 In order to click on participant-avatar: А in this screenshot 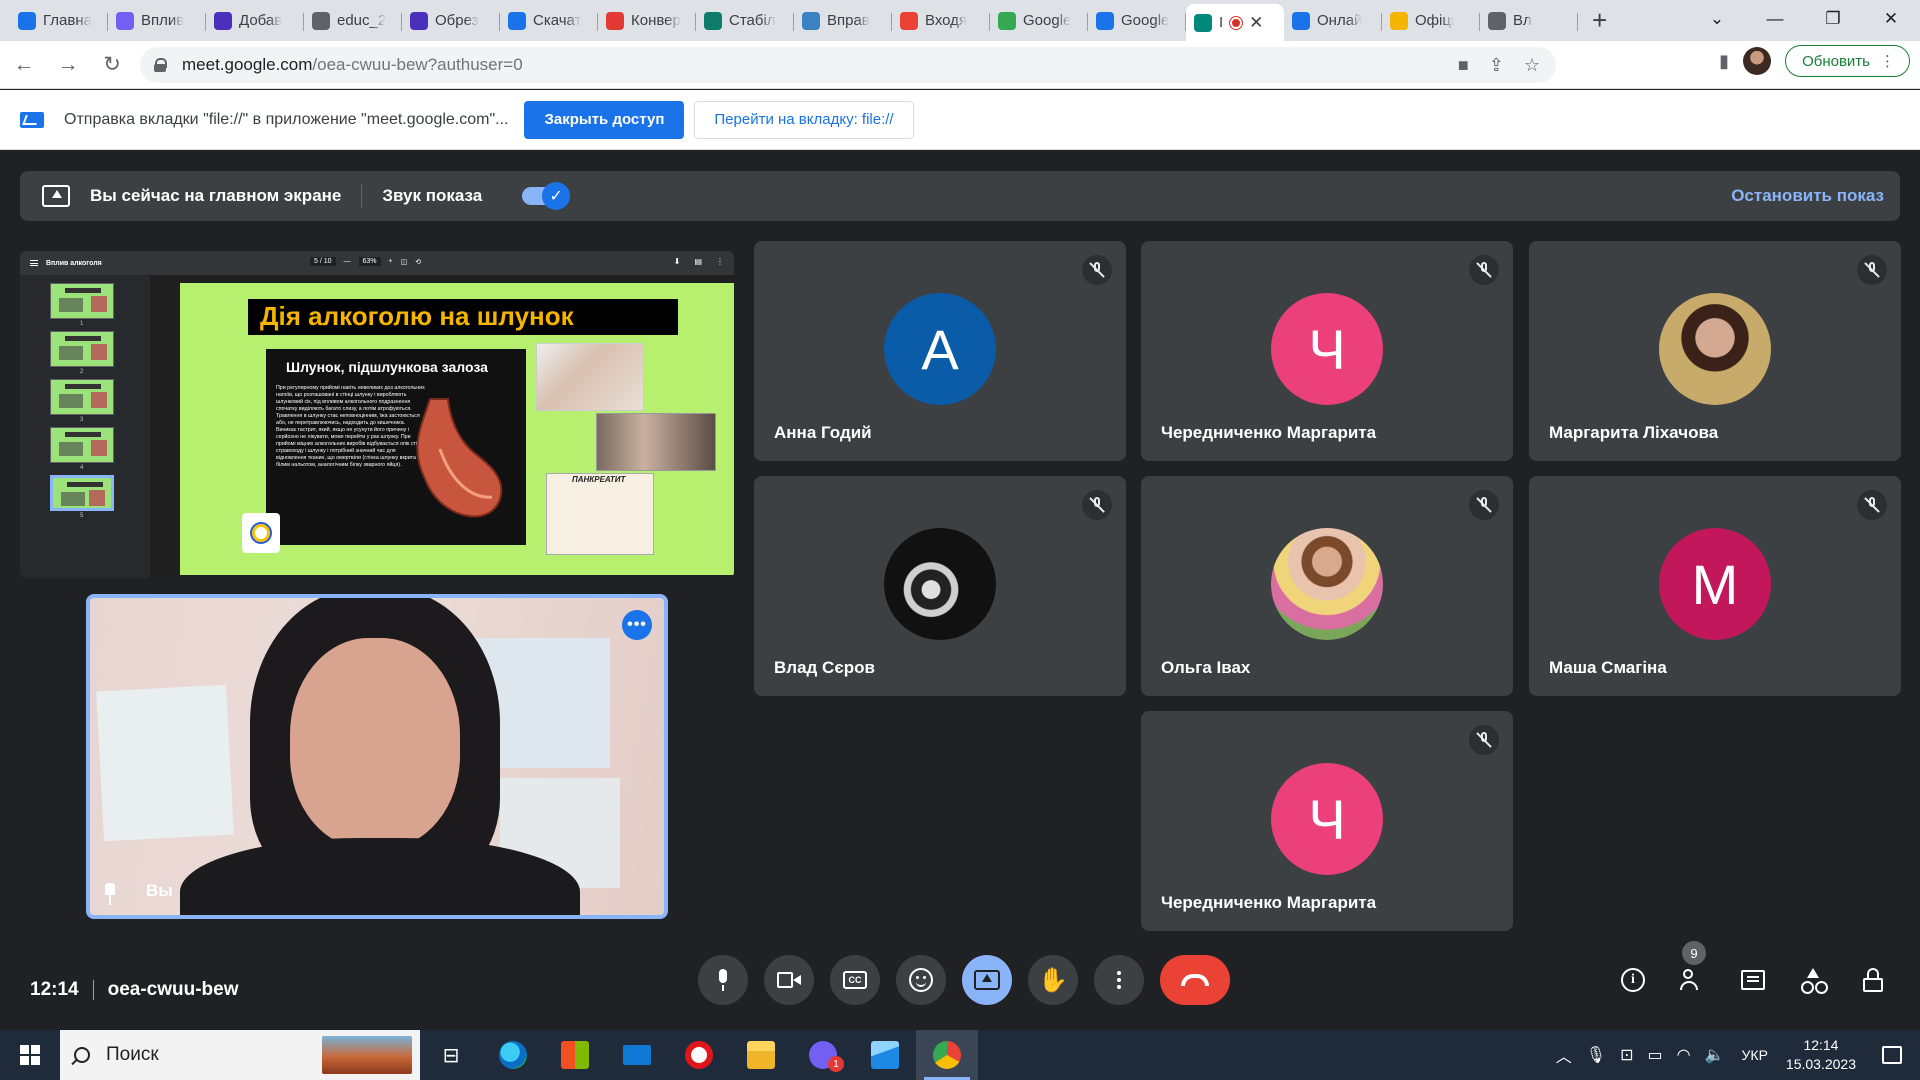, I will do `click(940, 349)`.